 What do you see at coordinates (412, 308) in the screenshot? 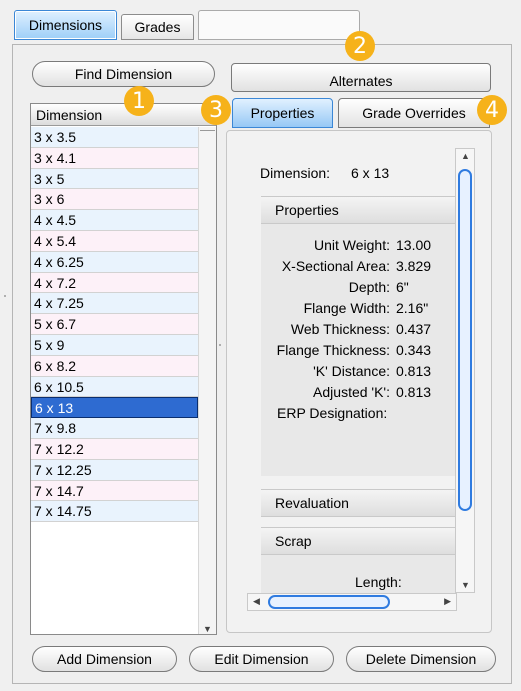
I see `property-value: 2.16"` at bounding box center [412, 308].